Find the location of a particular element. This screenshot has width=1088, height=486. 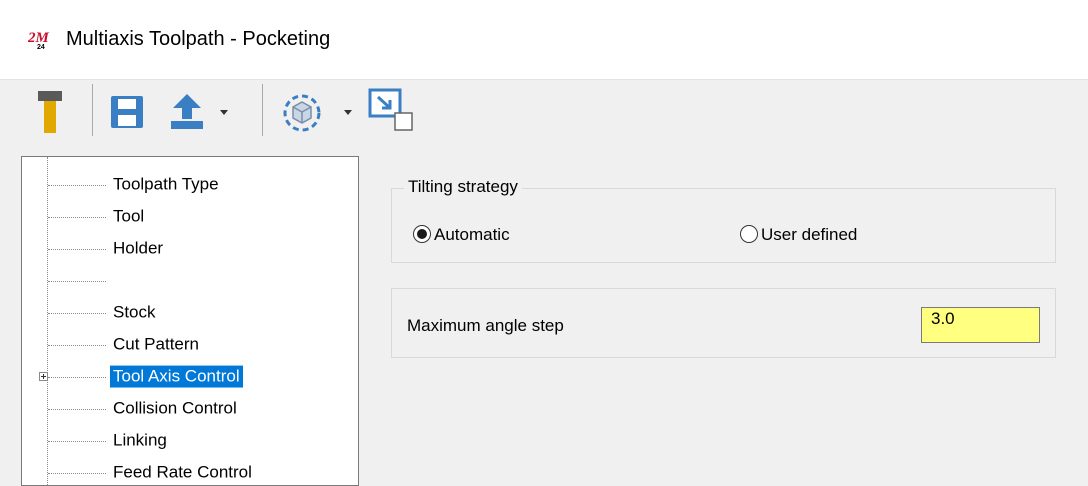

tool-icon is located at coordinates (50, 112).